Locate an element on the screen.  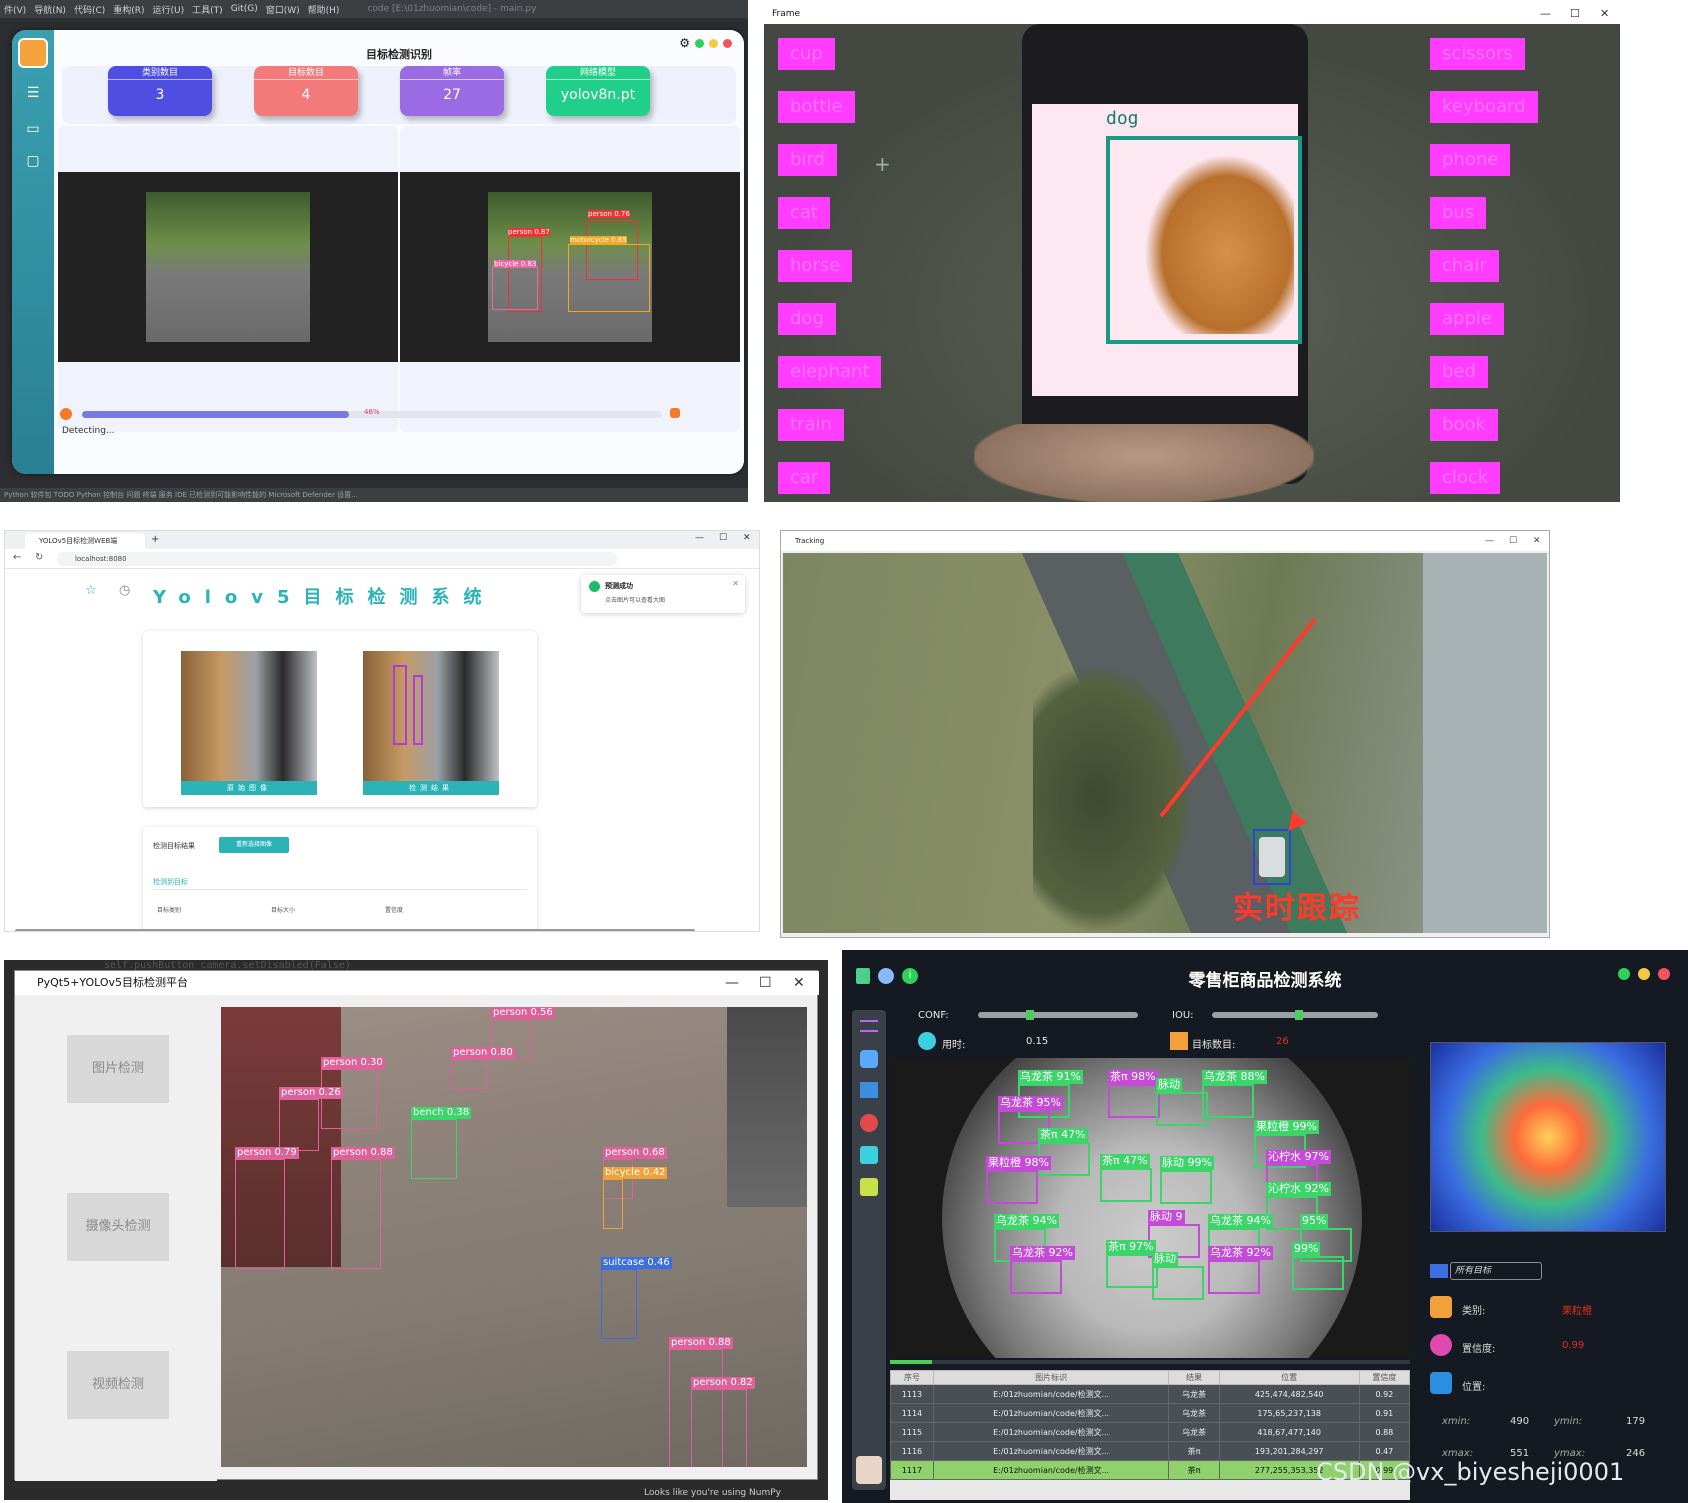
result-image is located at coordinates (431, 716).